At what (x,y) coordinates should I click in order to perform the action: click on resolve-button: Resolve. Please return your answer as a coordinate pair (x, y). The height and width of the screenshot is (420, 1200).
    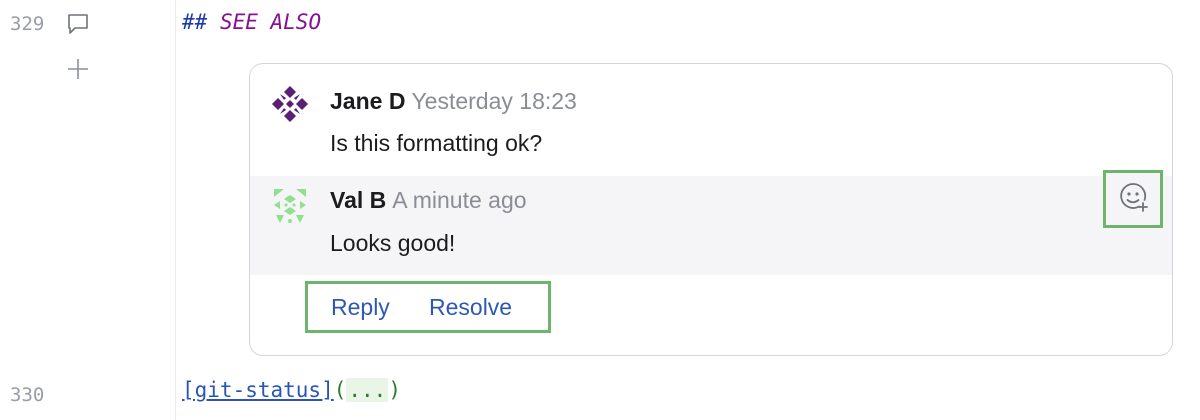
    Looking at the image, I should click on (470, 307).